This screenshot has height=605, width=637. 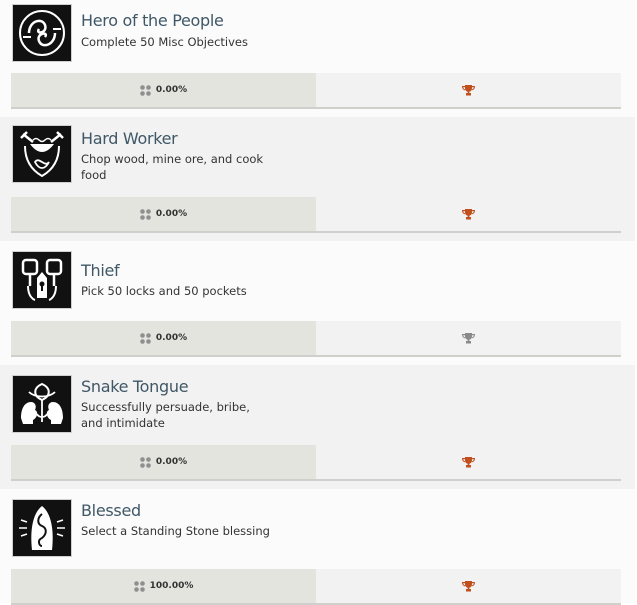 I want to click on achievement-title: Hero of the People, so click(x=152, y=20).